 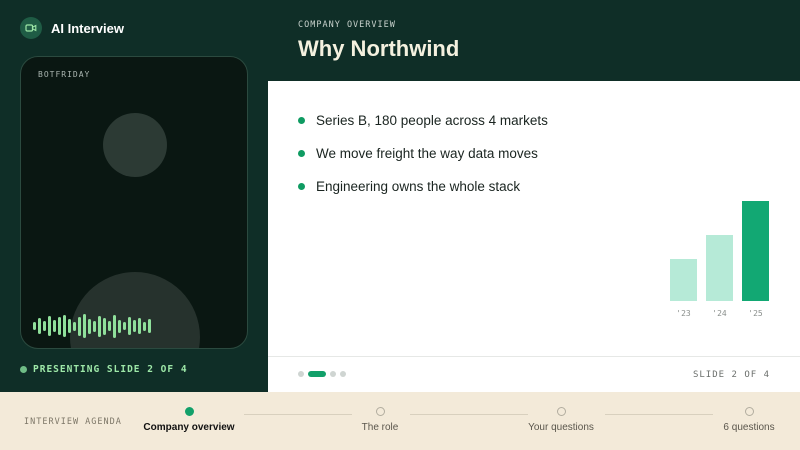 I want to click on agenda-step-6-questions: 6 questions, so click(x=749, y=420).